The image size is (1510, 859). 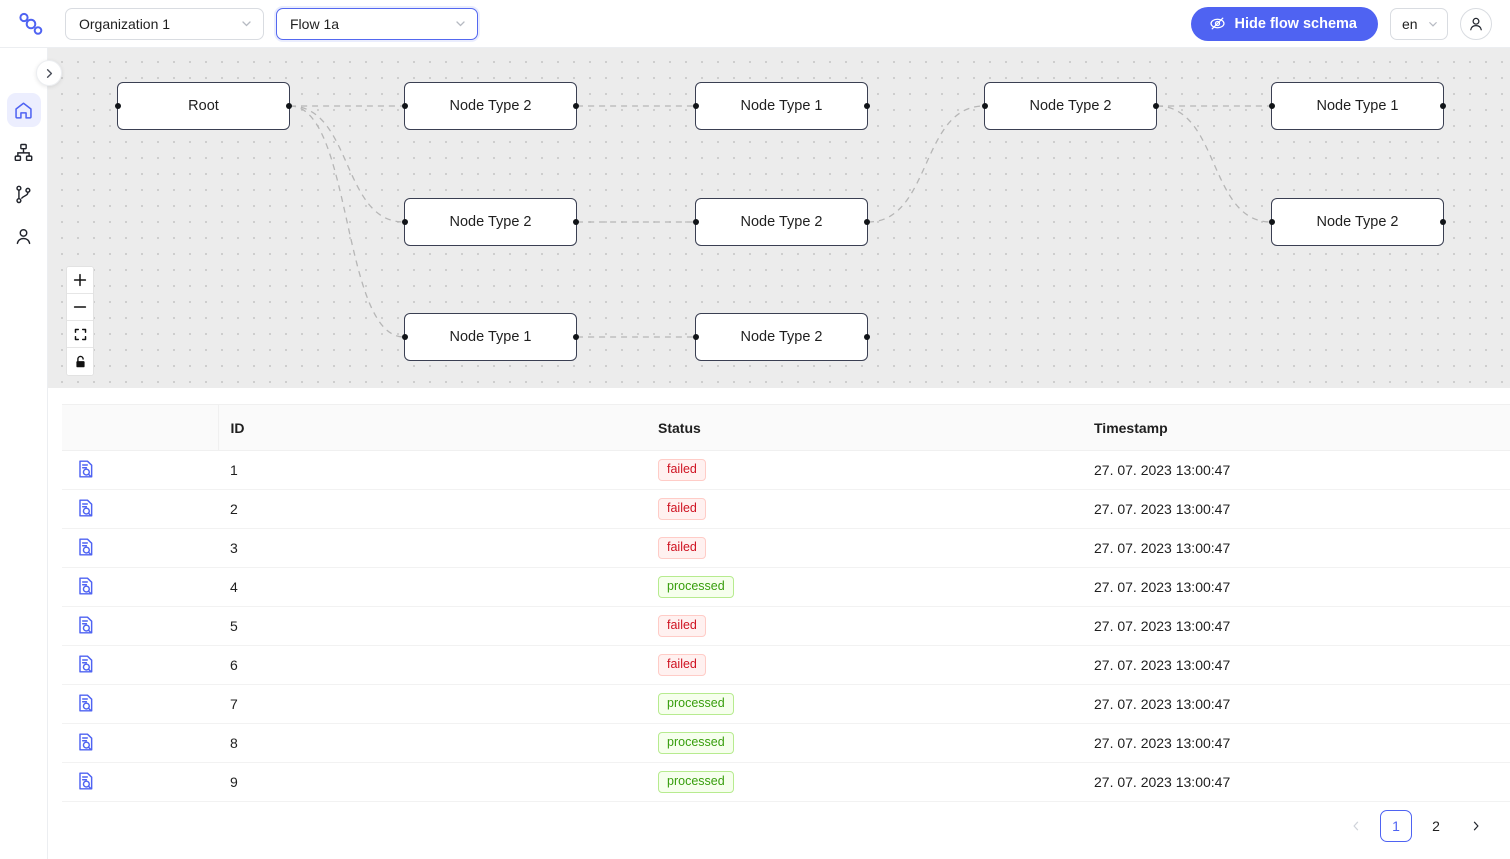 What do you see at coordinates (377, 23) in the screenshot?
I see `flow-select: Flow 1a` at bounding box center [377, 23].